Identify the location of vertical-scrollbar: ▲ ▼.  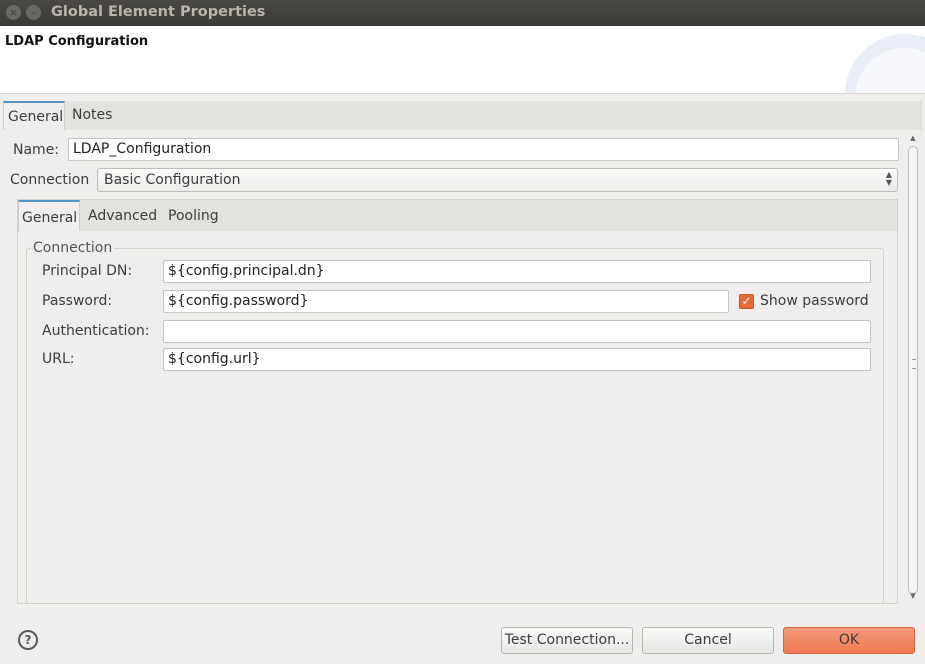
(913, 369).